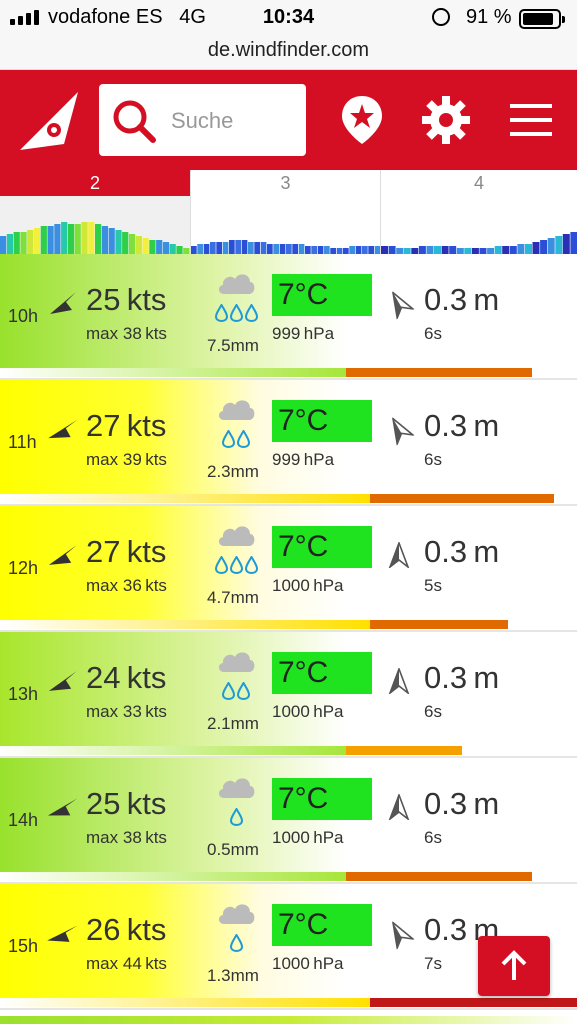 Image resolution: width=577 pixels, height=1024 pixels. What do you see at coordinates (23, 568) in the screenshot?
I see `hour-label: 12h` at bounding box center [23, 568].